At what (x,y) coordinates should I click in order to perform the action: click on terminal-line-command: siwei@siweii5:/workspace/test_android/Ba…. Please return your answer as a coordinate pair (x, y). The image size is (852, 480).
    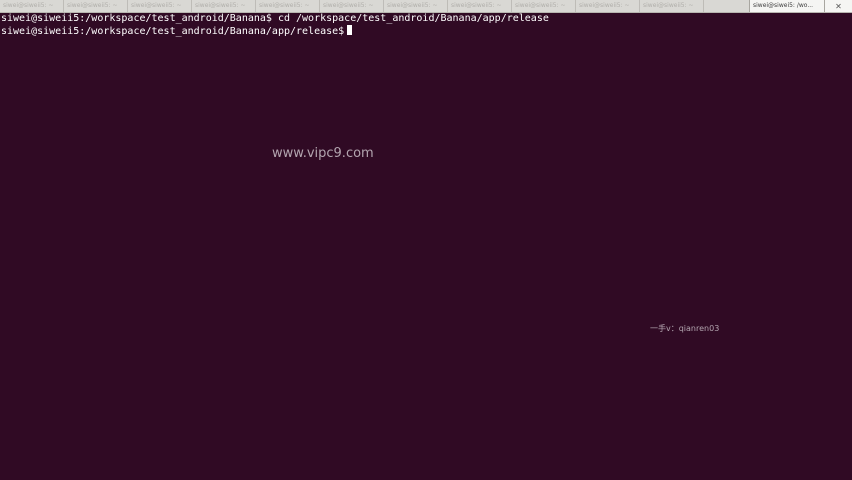
    Looking at the image, I should click on (275, 18).